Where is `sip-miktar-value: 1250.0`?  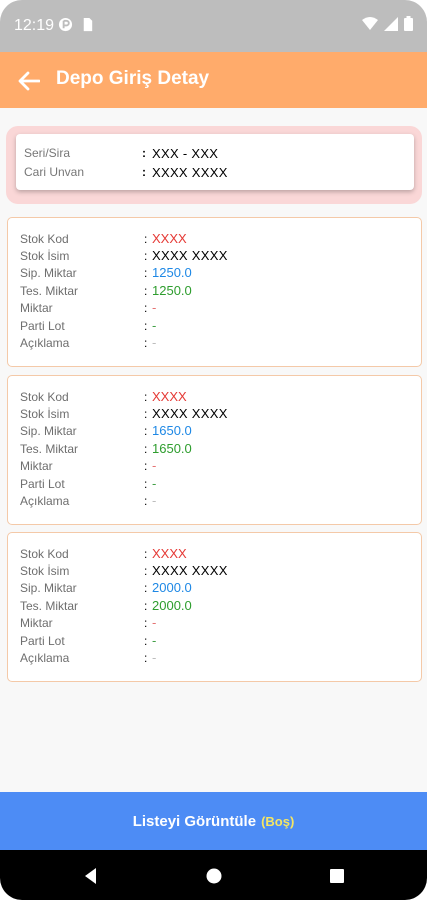
sip-miktar-value: 1250.0 is located at coordinates (172, 272).